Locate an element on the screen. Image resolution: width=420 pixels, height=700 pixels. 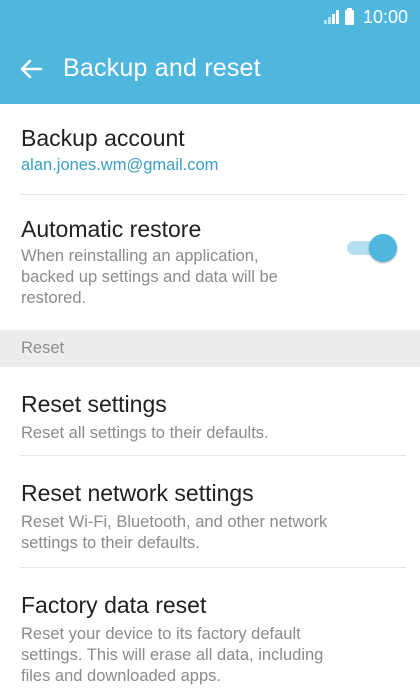
battery-icon is located at coordinates (349, 16).